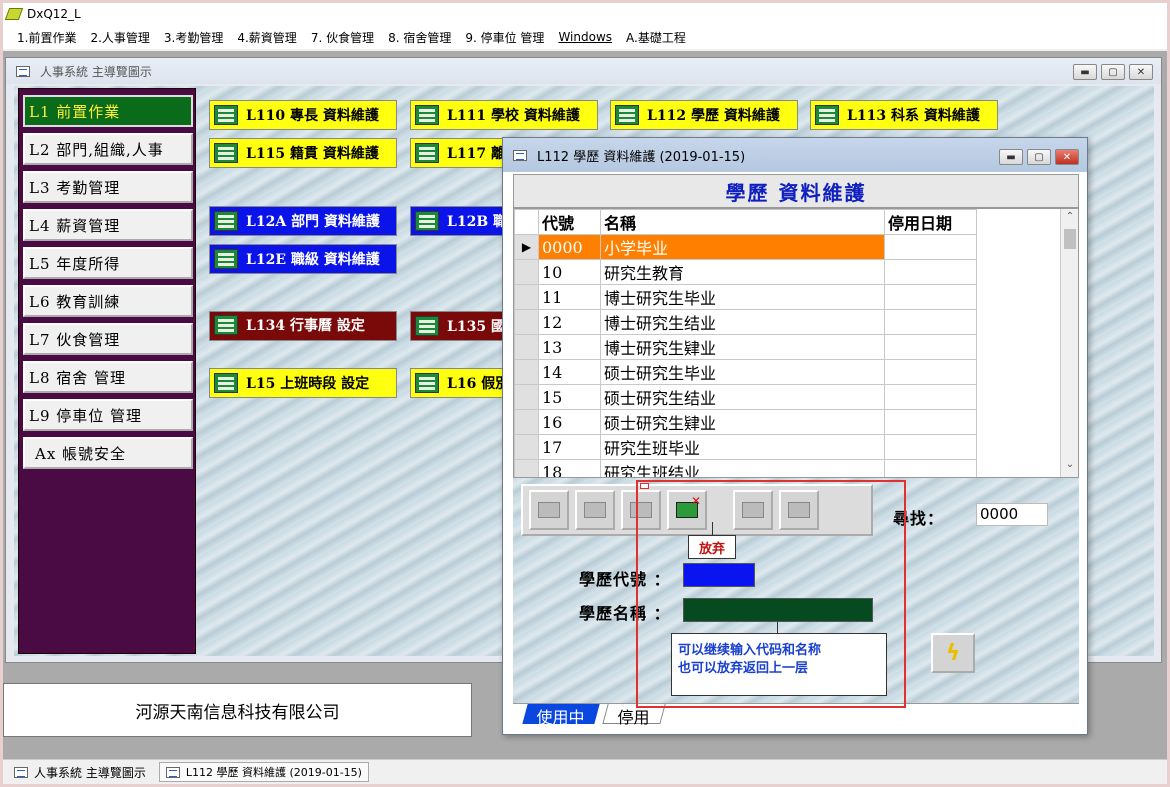 This screenshot has width=1170, height=787. What do you see at coordinates (108, 453) in the screenshot?
I see `nav-ax: Ax 帳號安全` at bounding box center [108, 453].